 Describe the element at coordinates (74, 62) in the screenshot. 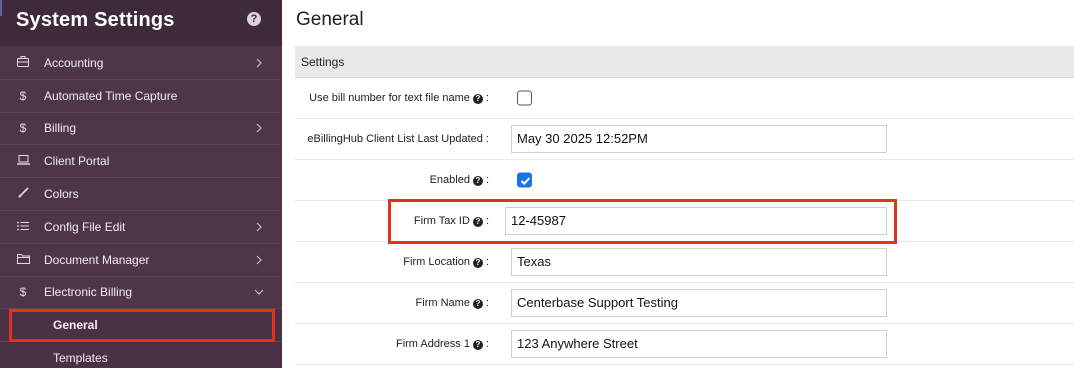

I see `sidebar-item-label: Accounting` at that location.